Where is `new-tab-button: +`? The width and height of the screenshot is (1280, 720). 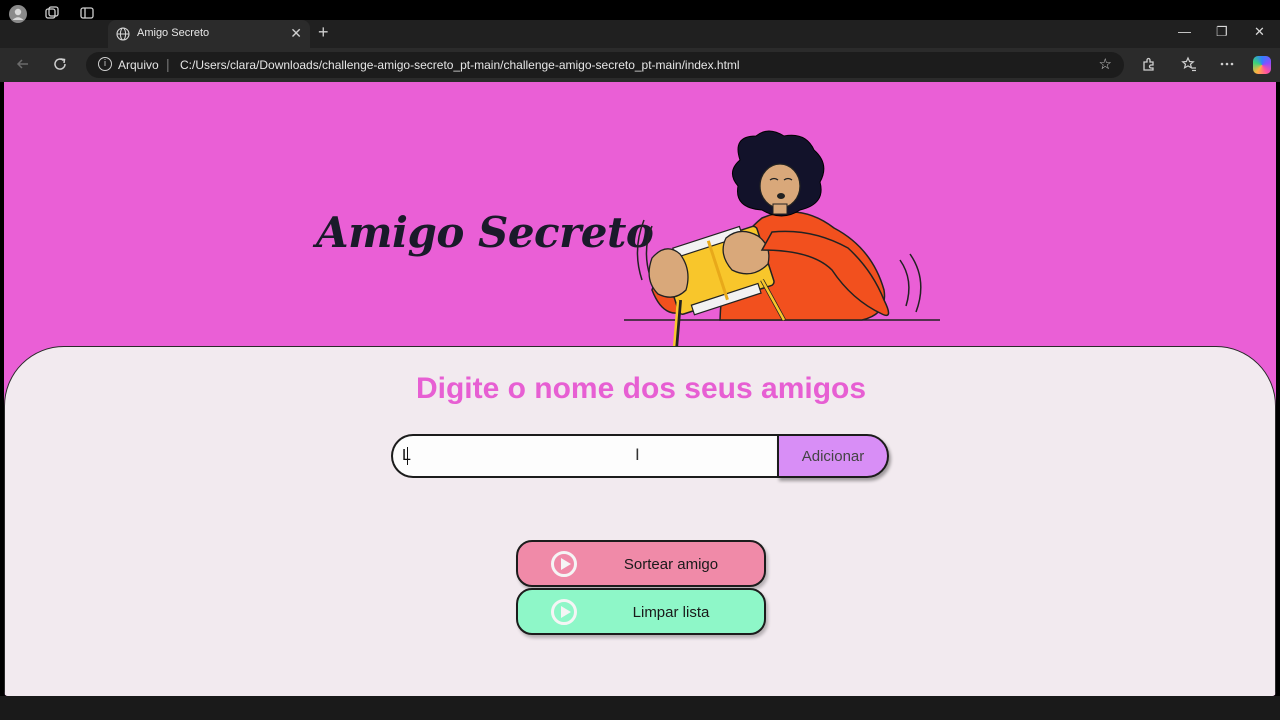
new-tab-button: + is located at coordinates (323, 32).